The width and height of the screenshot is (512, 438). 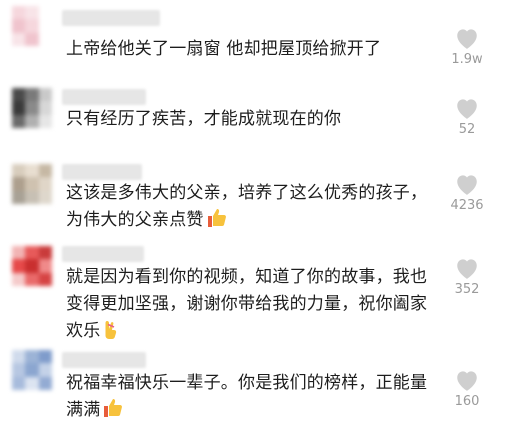 I want to click on like-button: 52, so click(x=467, y=116).